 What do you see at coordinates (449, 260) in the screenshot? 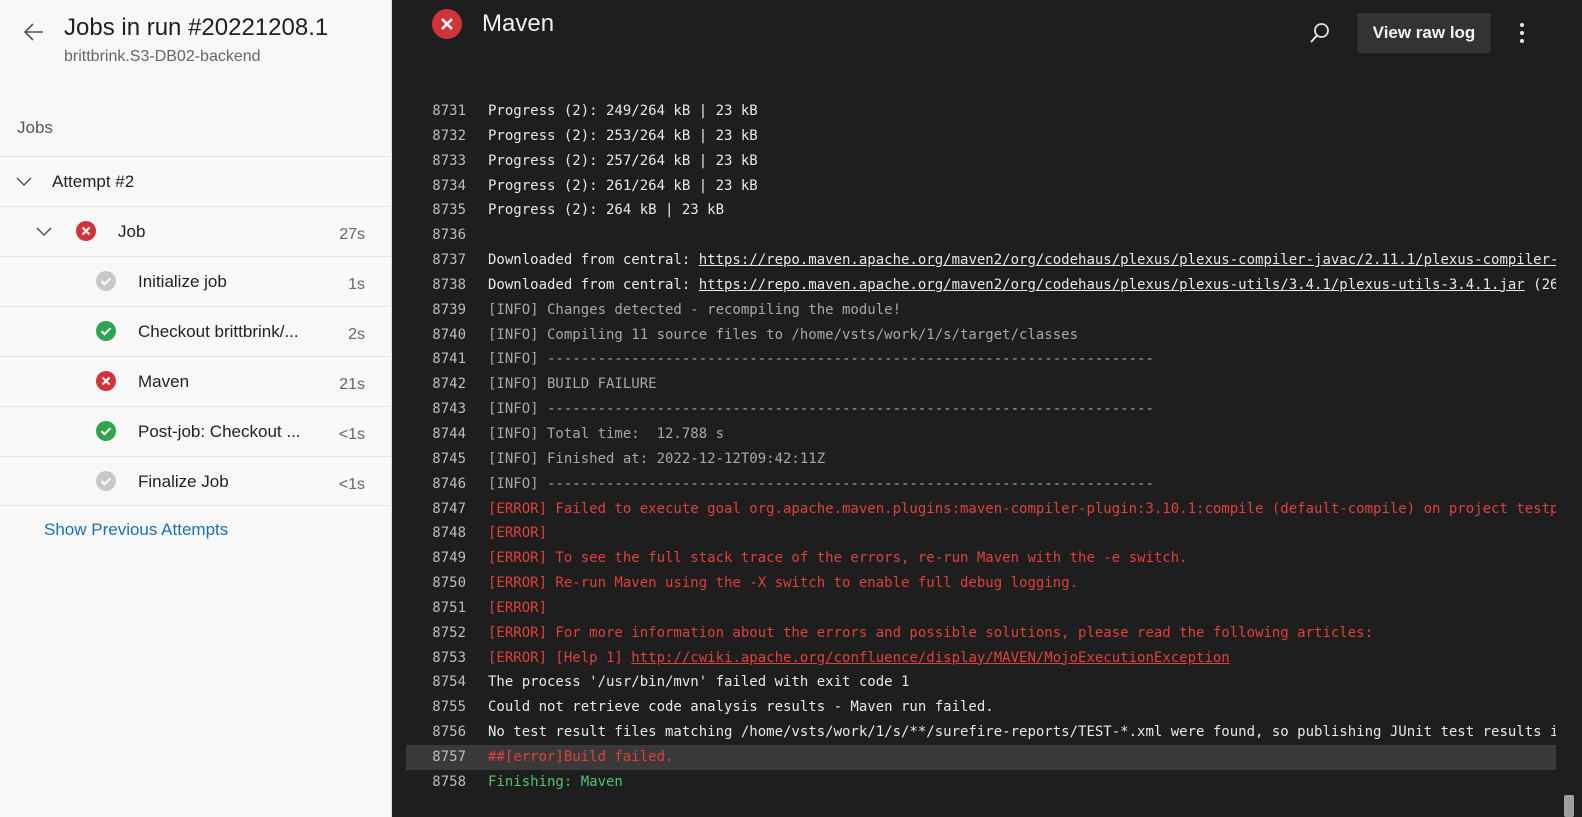
I see `line-number: 8737` at bounding box center [449, 260].